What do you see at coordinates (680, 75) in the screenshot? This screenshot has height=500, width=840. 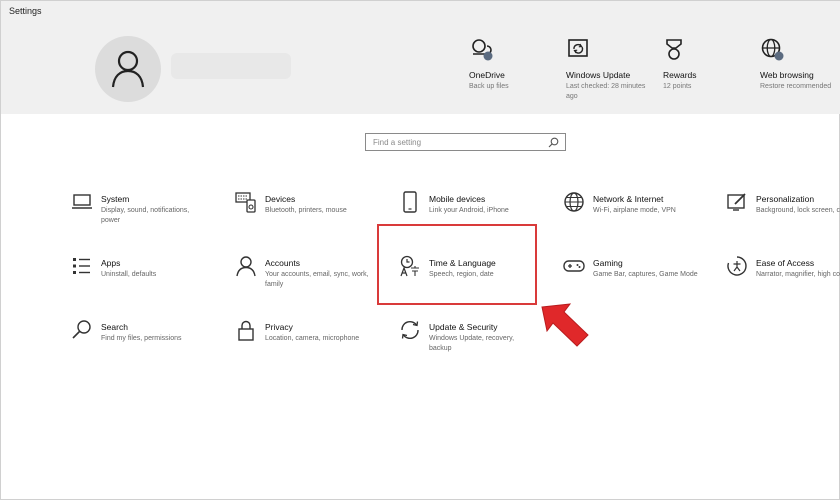 I see `quick-link-title: Rewards` at bounding box center [680, 75].